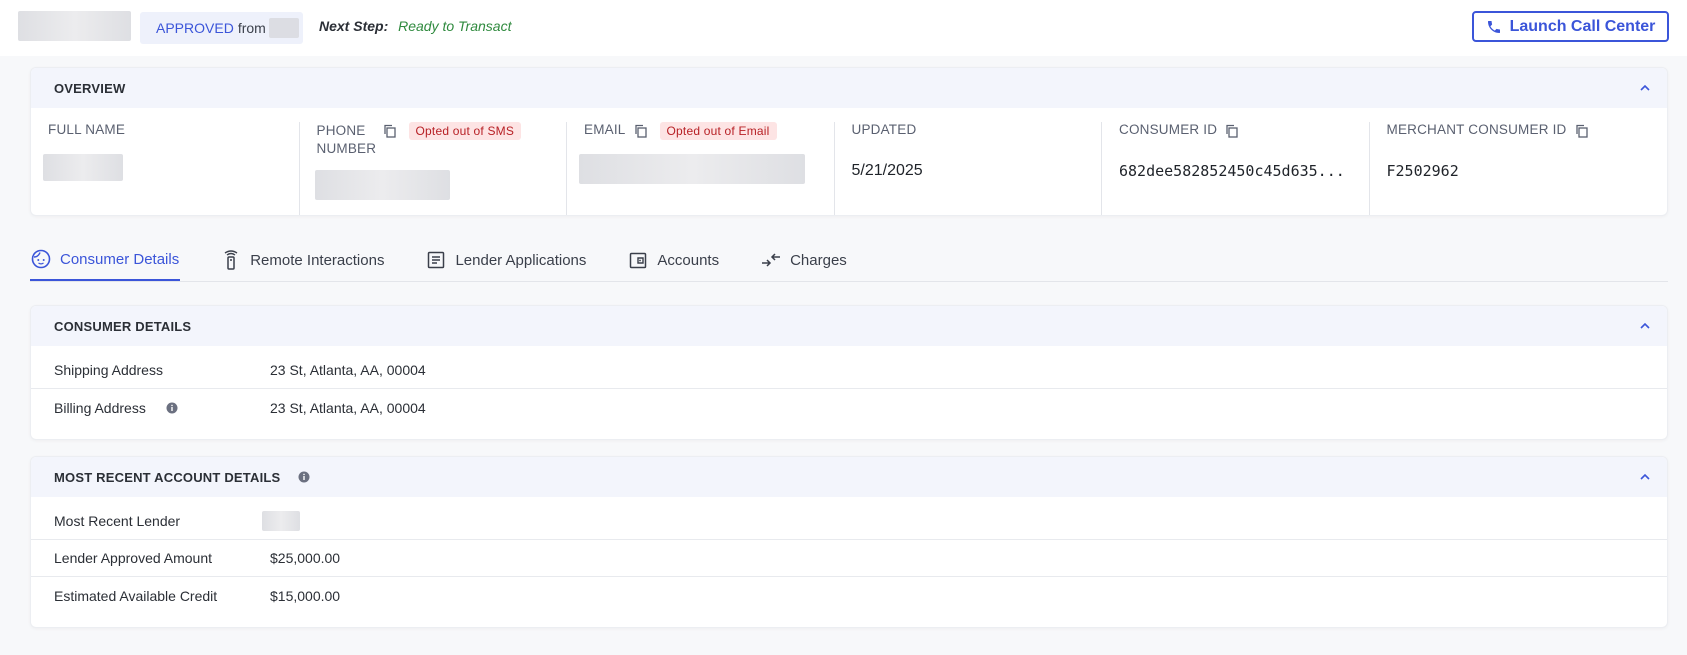 The width and height of the screenshot is (1687, 655). I want to click on tab-remote-interactions: Remote Interactions, so click(302, 260).